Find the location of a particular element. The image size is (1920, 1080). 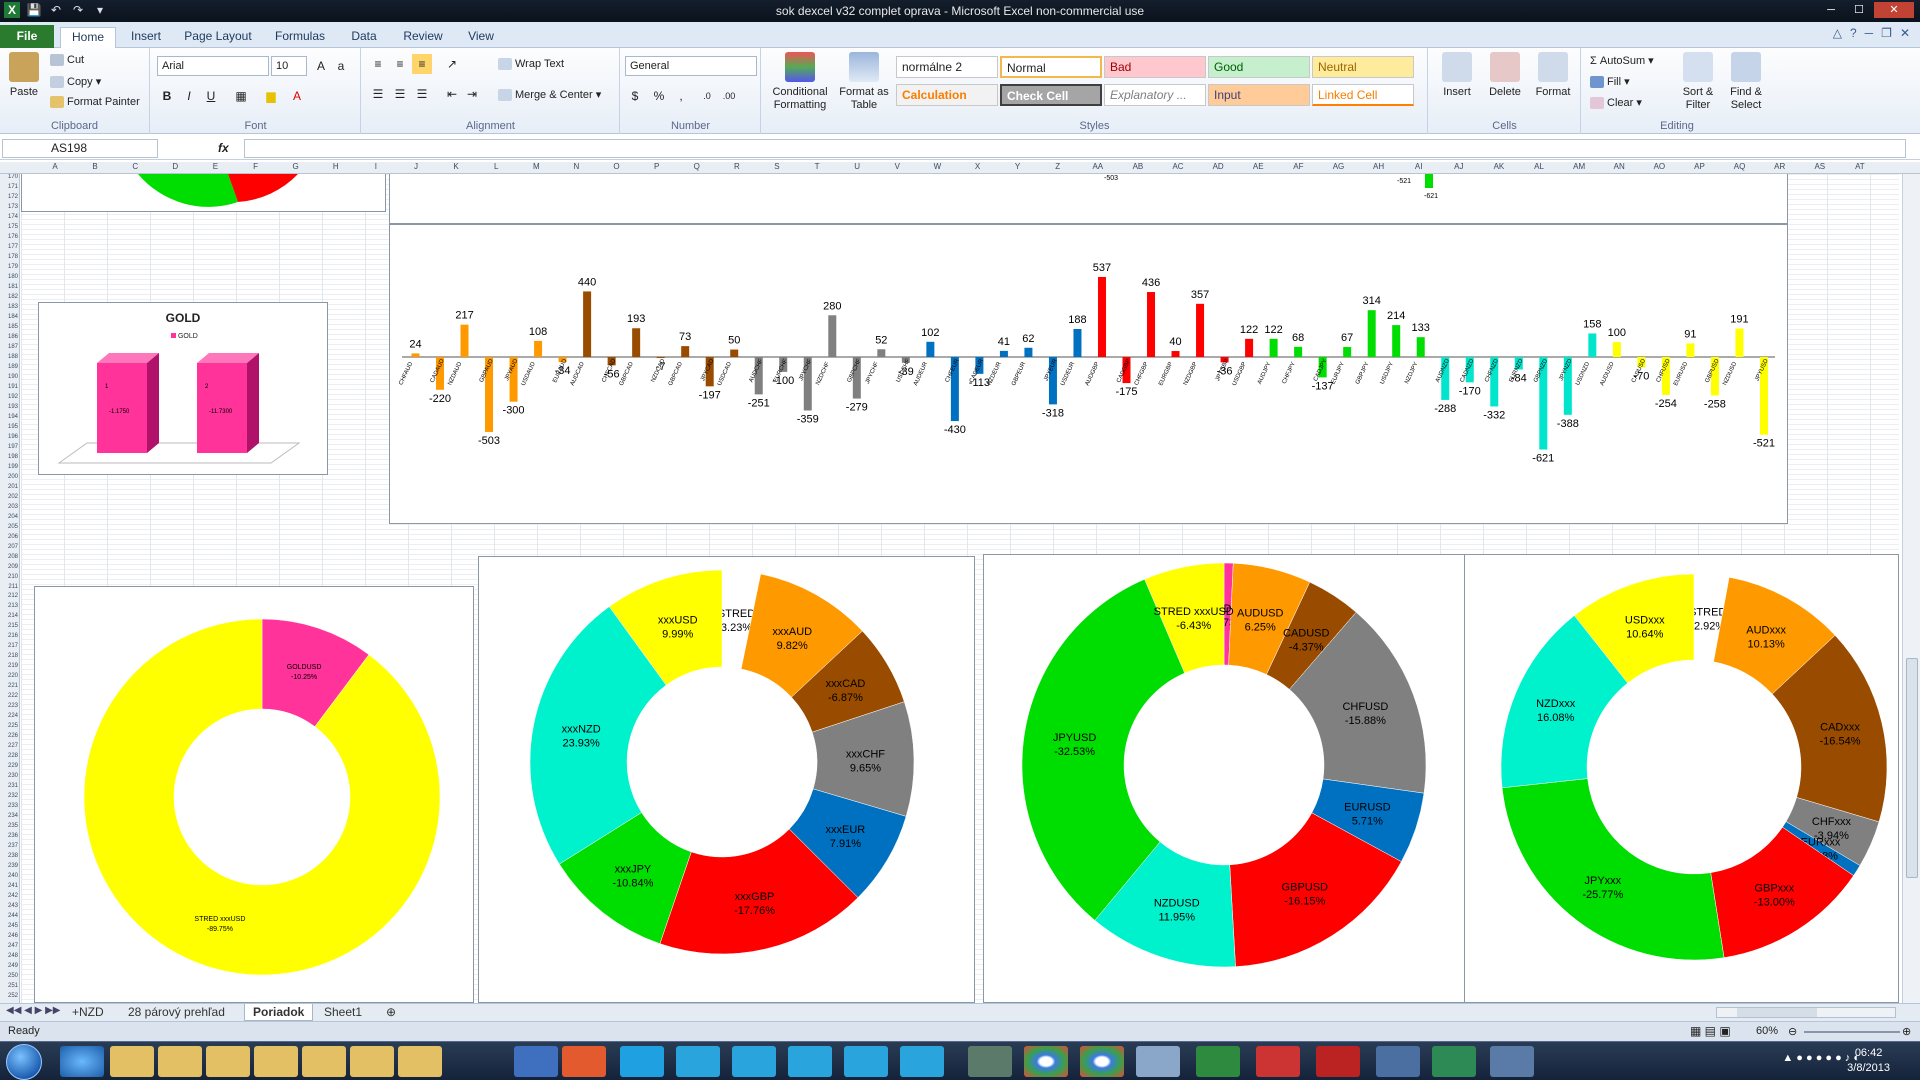

start-button is located at coordinates (24, 1062).